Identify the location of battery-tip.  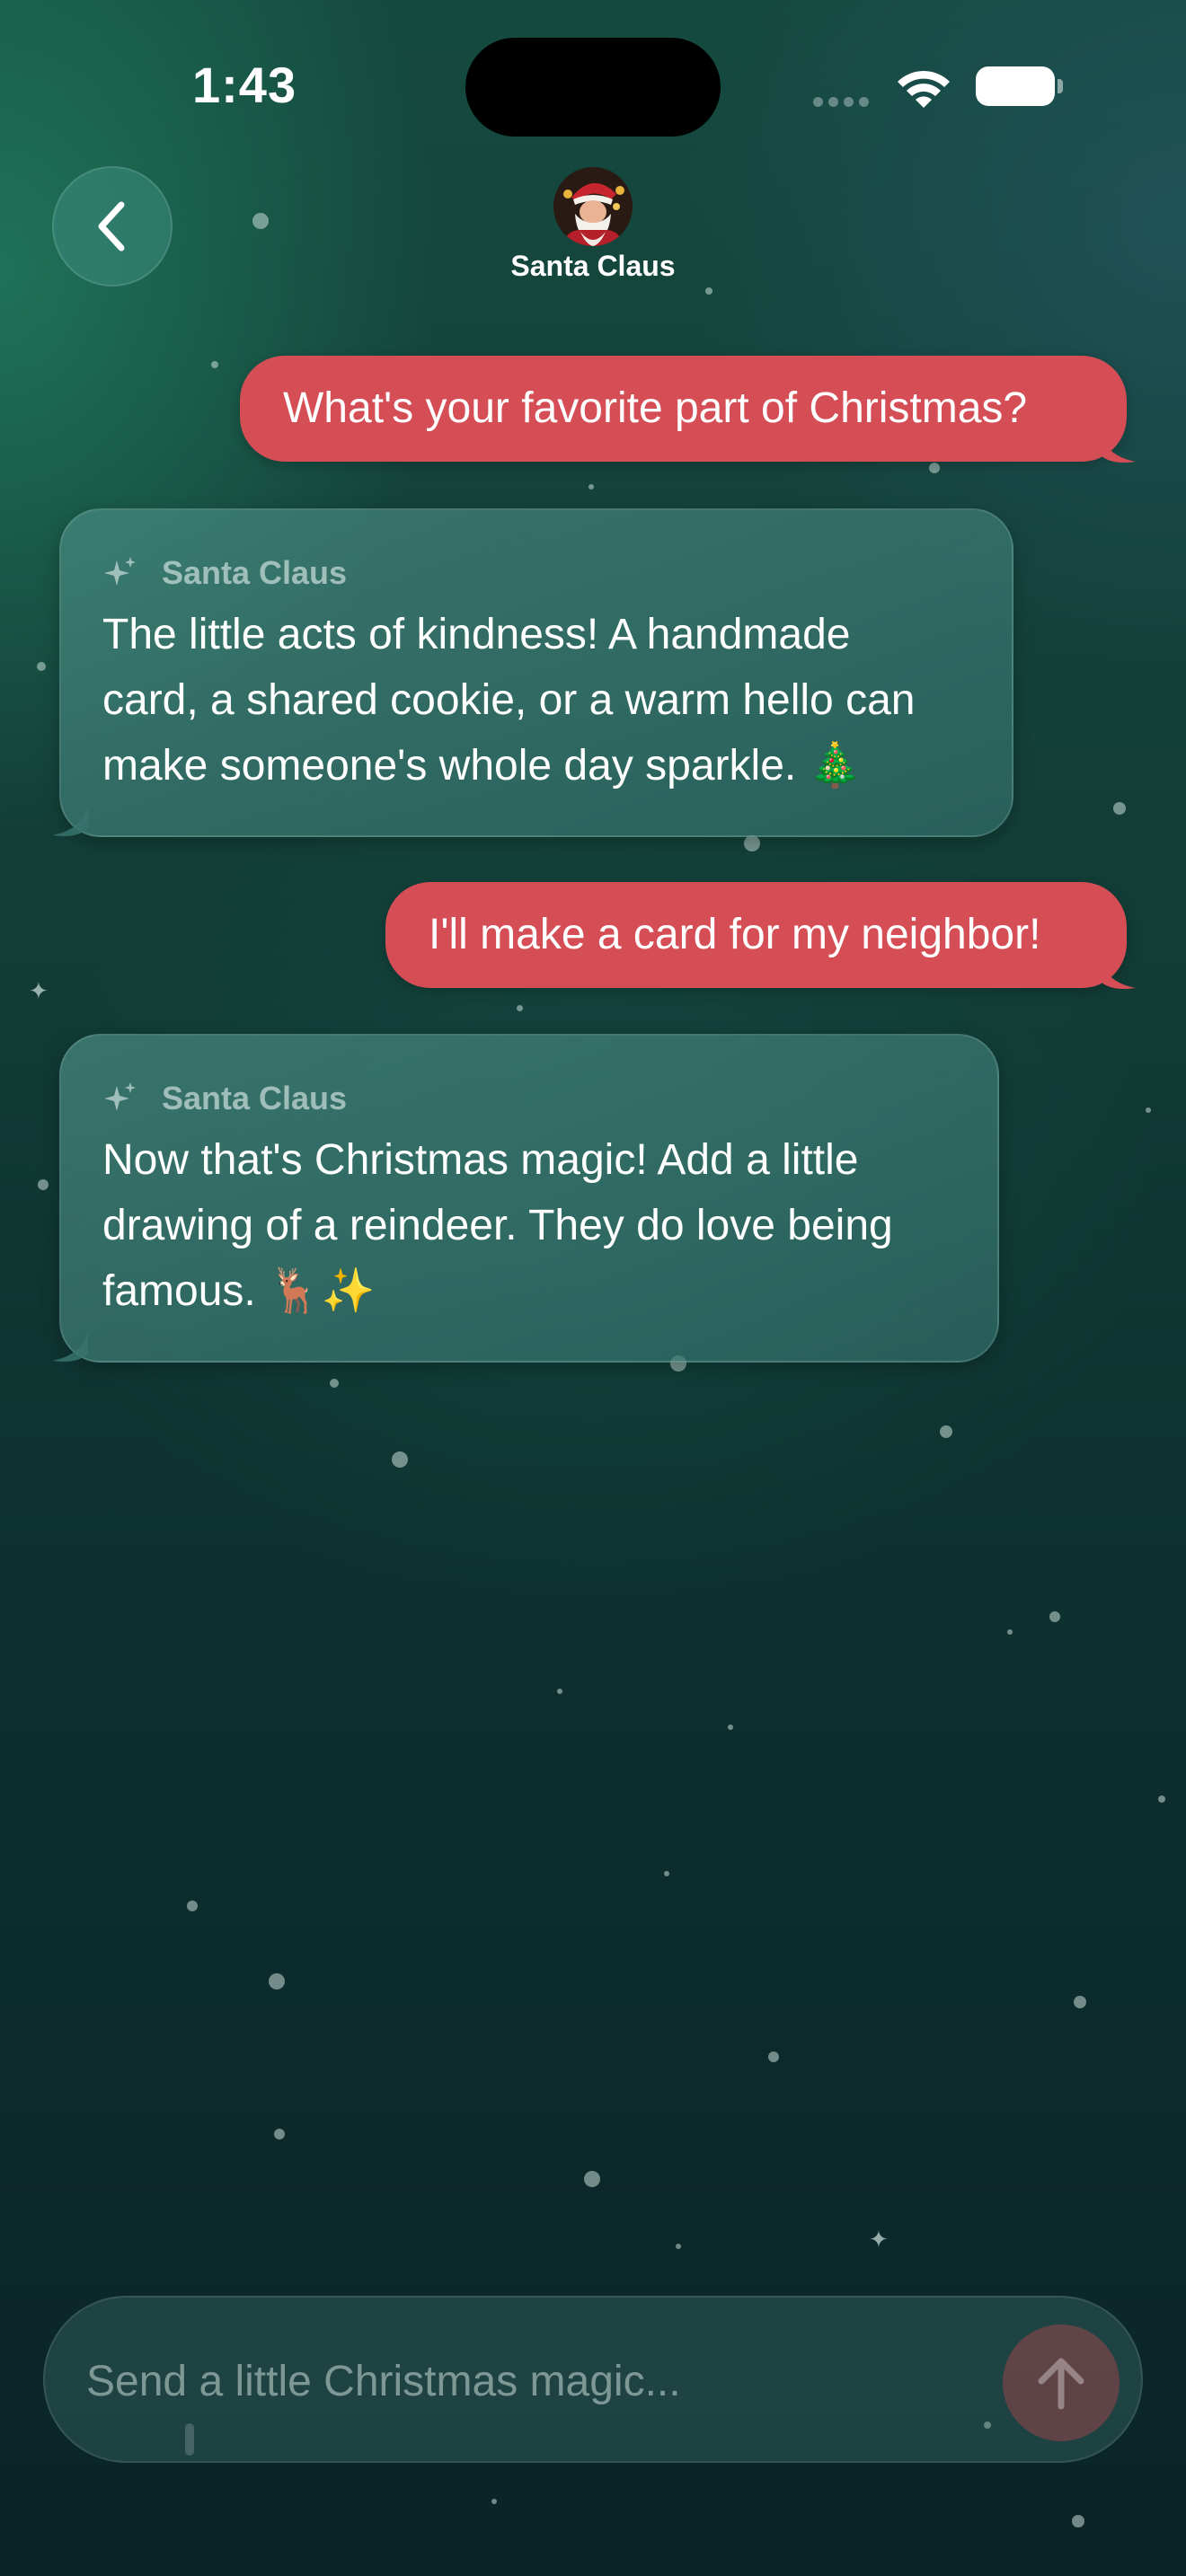
(1060, 86).